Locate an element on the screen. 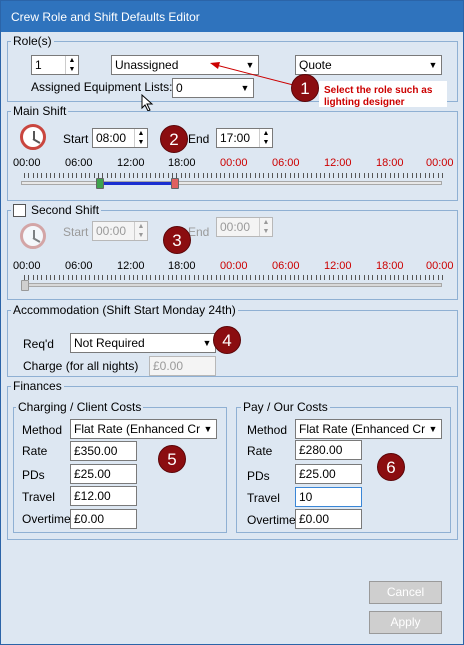  charging-travel-field: £12.00 is located at coordinates (103, 496).